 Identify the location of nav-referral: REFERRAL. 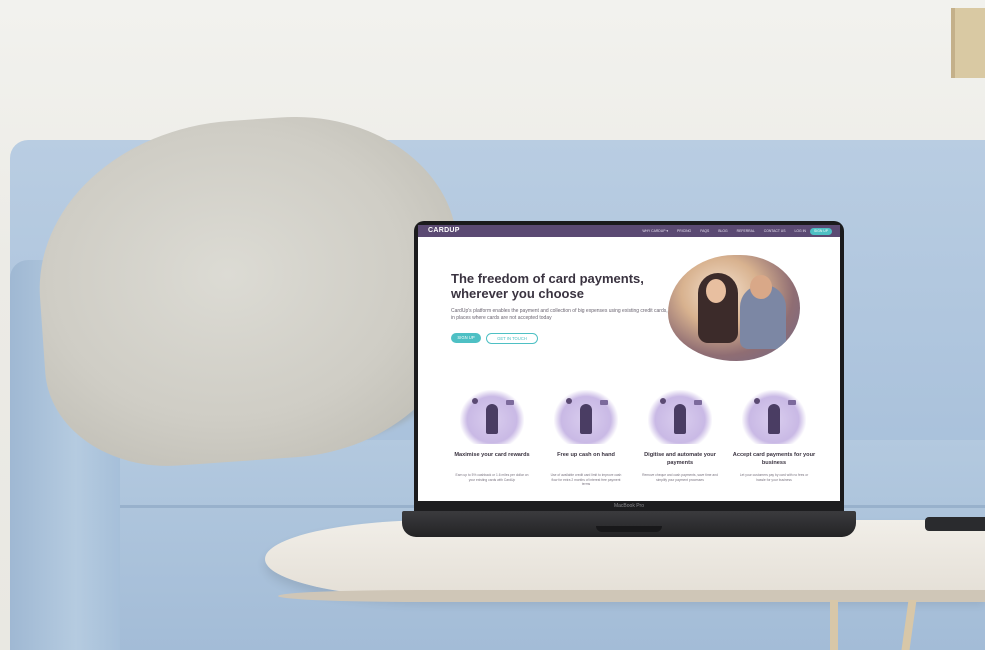
(746, 231).